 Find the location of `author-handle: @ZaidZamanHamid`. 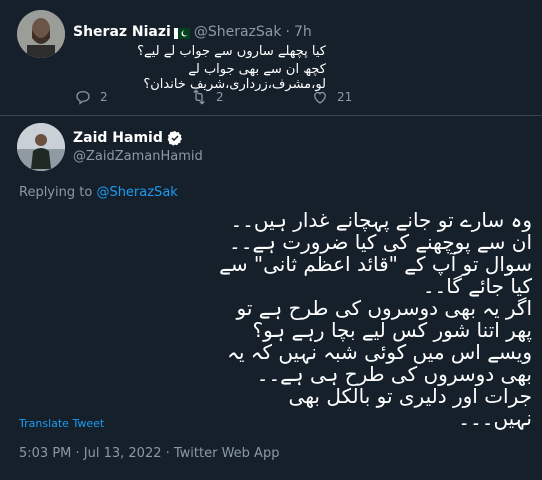

author-handle: @ZaidZamanHamid is located at coordinates (138, 156).